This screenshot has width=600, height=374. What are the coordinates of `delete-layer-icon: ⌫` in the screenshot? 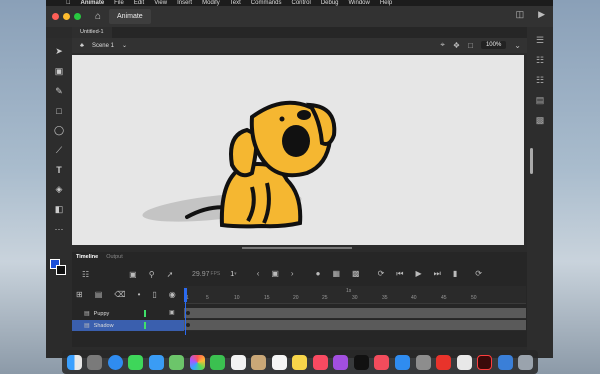 It's located at (119, 294).